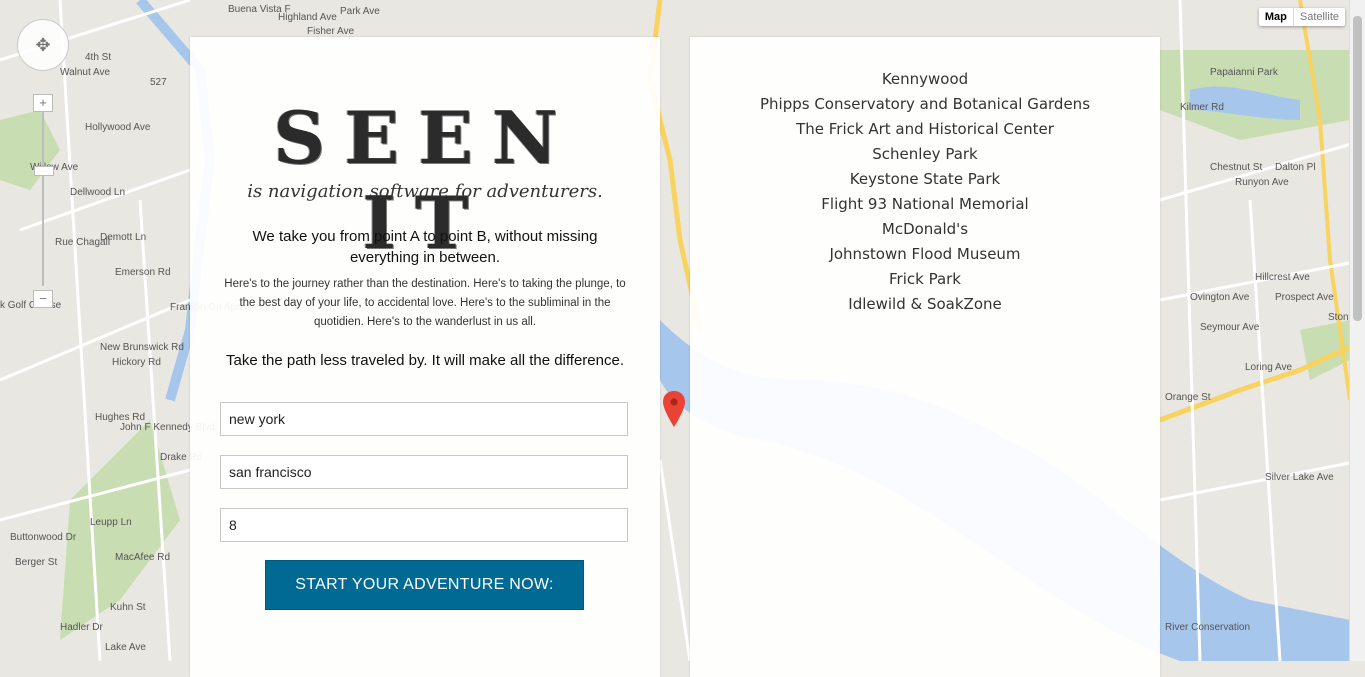 This screenshot has height=677, width=1365. Describe the element at coordinates (424, 525) in the screenshot. I see `stops-count-input` at that location.